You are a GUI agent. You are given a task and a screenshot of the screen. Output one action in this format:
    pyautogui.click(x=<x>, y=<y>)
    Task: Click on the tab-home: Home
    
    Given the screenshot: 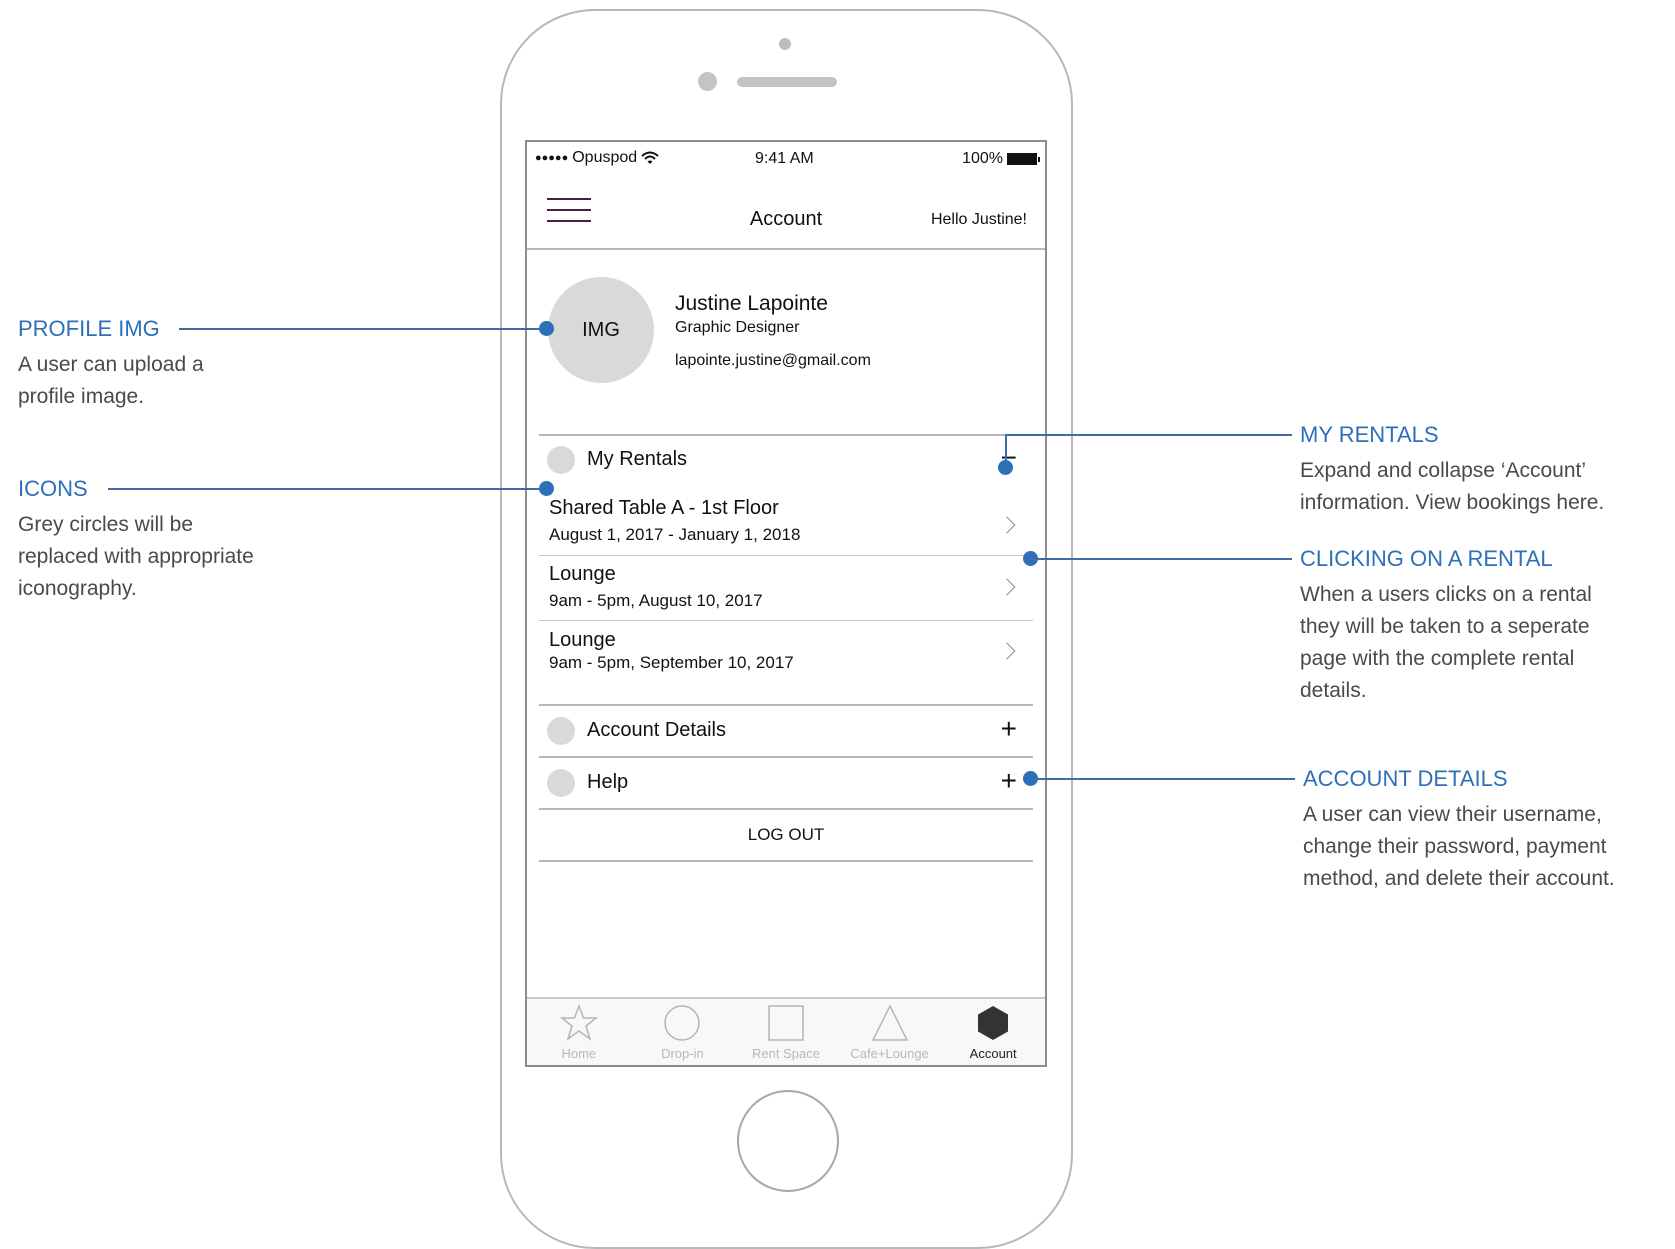 What is the action you would take?
    pyautogui.click(x=579, y=1031)
    